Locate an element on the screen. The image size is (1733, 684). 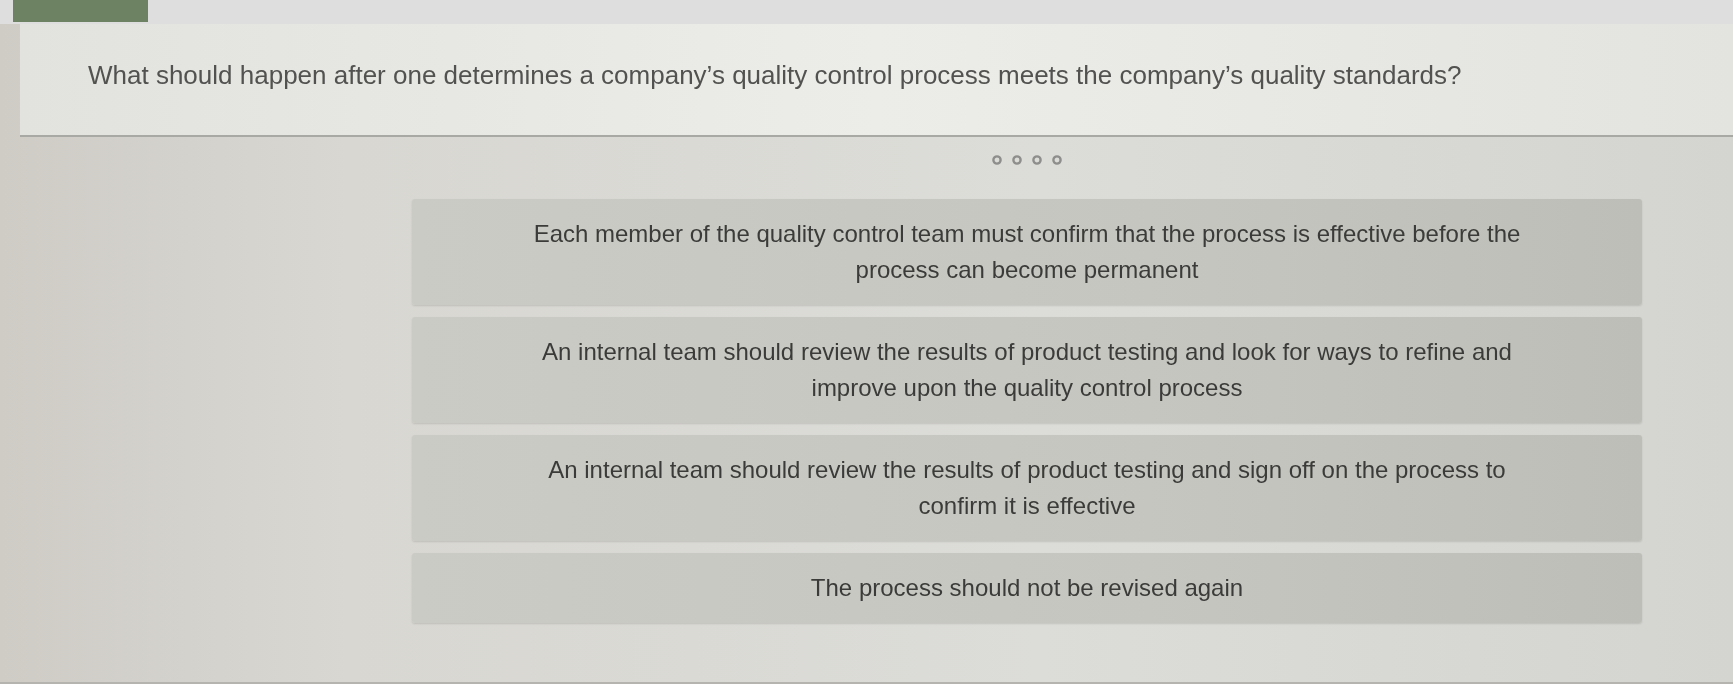
question-text: What should happen after one determines a company’s quality control process meets the company’s quality standards? is located at coordinates (775, 75).